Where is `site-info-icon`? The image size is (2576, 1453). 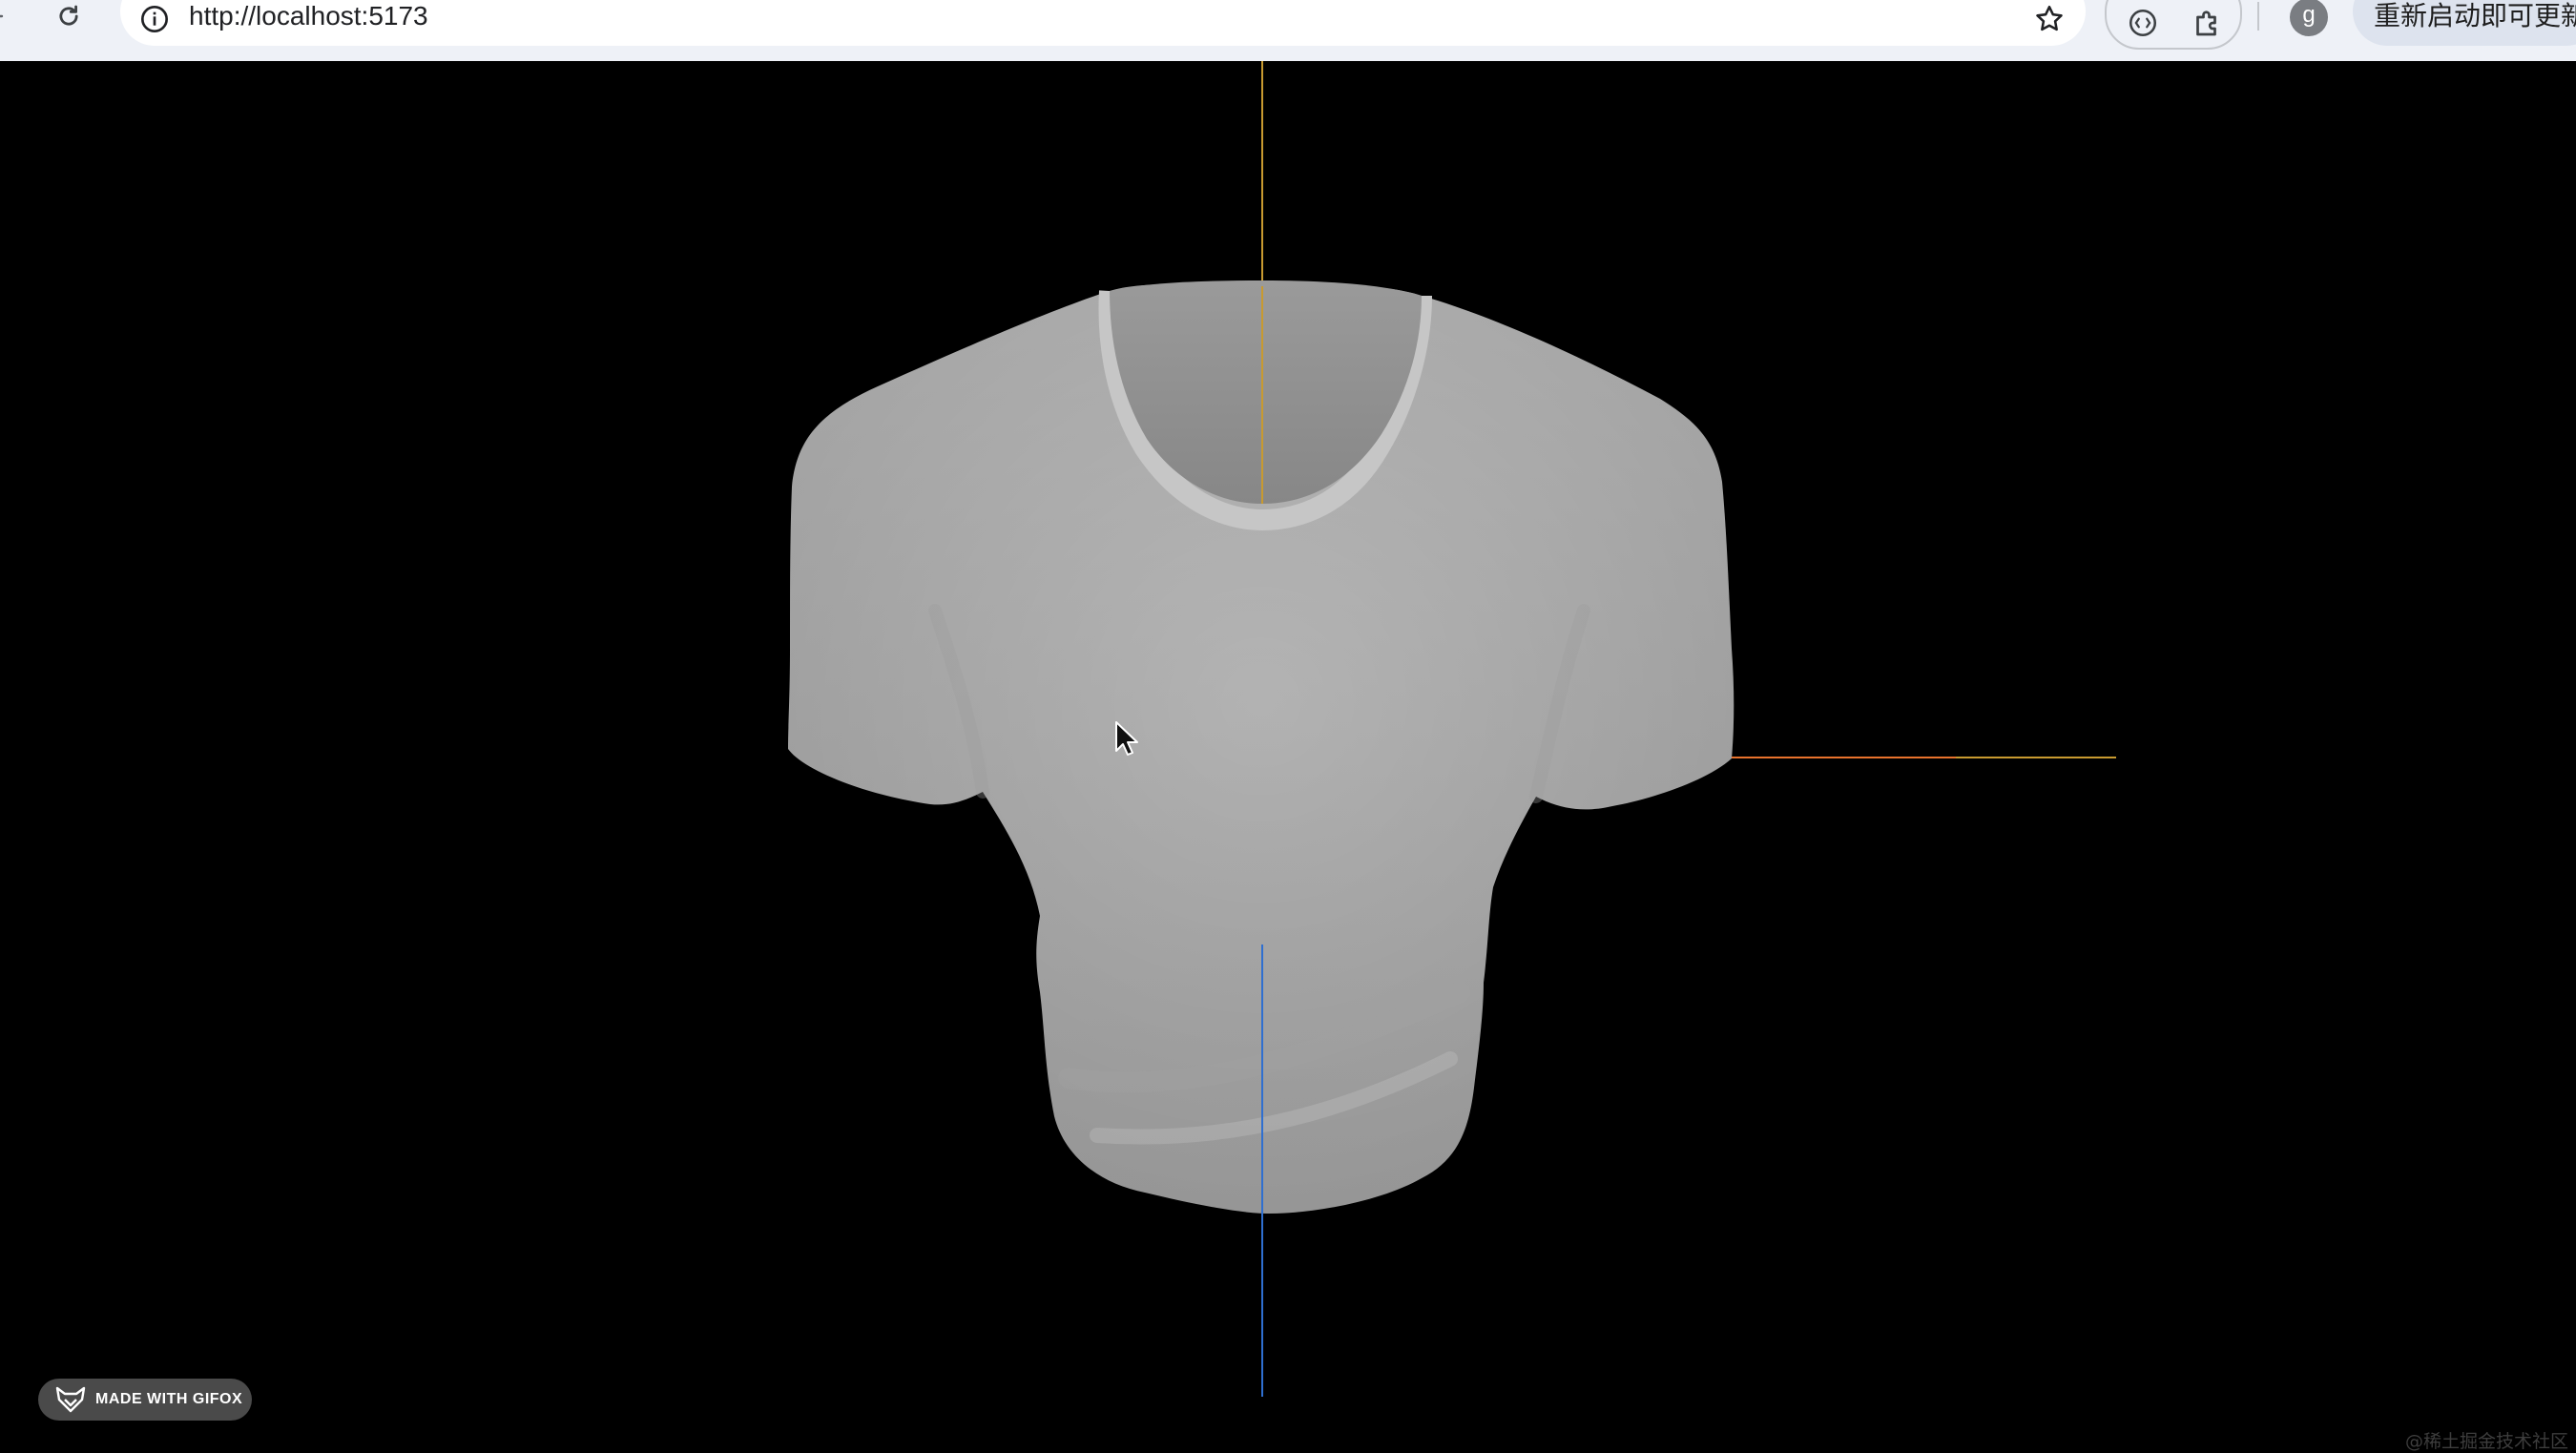 site-info-icon is located at coordinates (154, 19).